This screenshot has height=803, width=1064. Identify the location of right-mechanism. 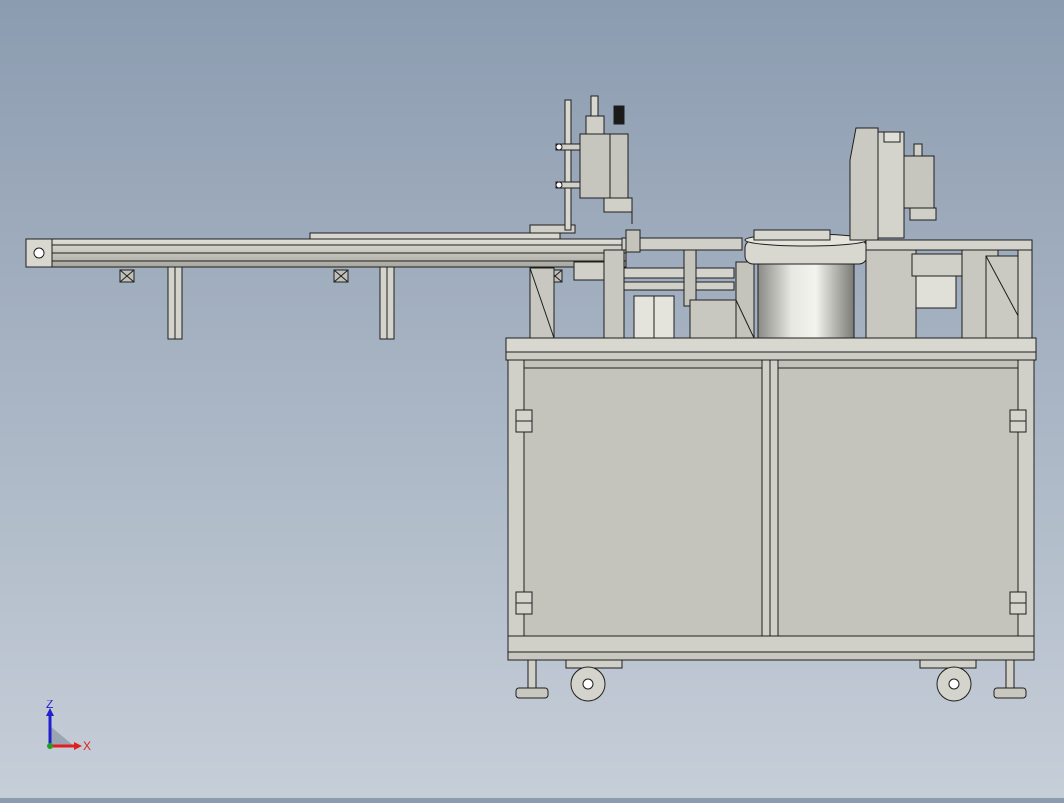
(941, 234).